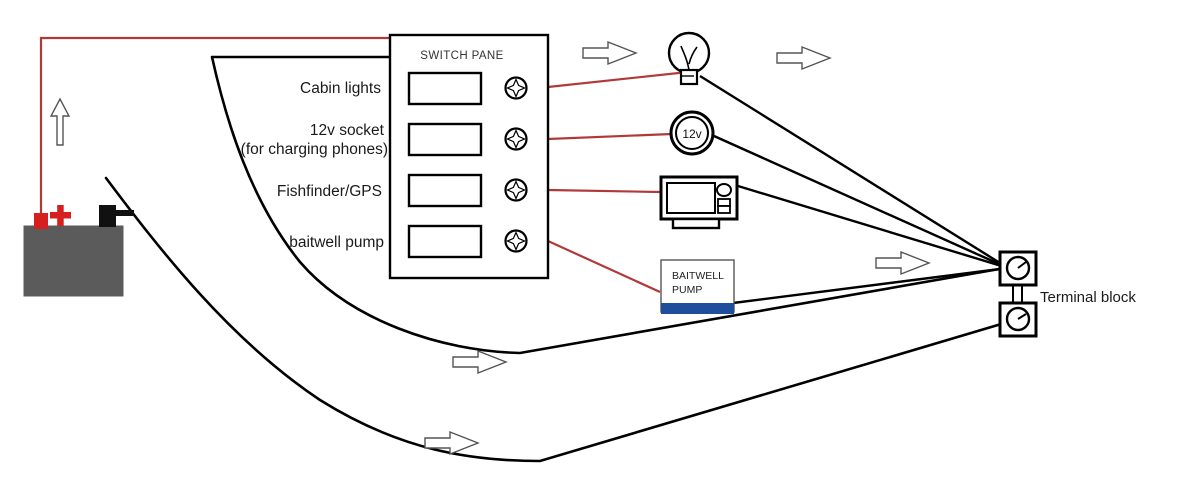 The width and height of the screenshot is (1200, 501). Describe the element at coordinates (604, 266) in the screenshot. I see `wire-baitwell-pump` at that location.